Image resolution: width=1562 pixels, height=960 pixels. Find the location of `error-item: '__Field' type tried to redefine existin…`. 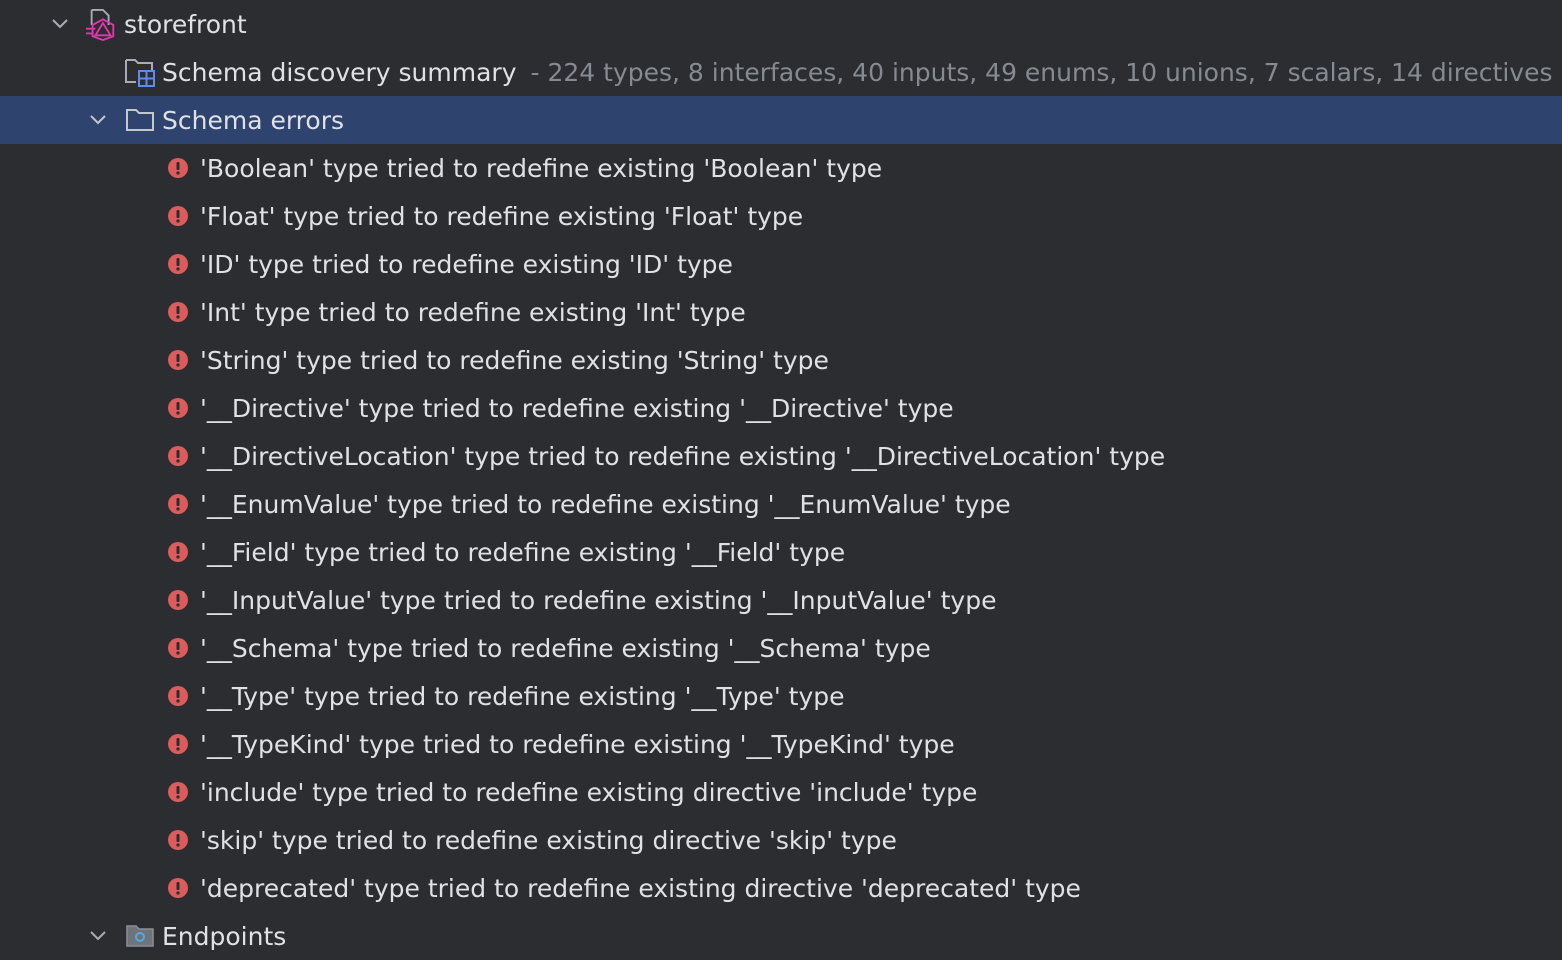

error-item: '__Field' type tried to redefine existin… is located at coordinates (781, 552).